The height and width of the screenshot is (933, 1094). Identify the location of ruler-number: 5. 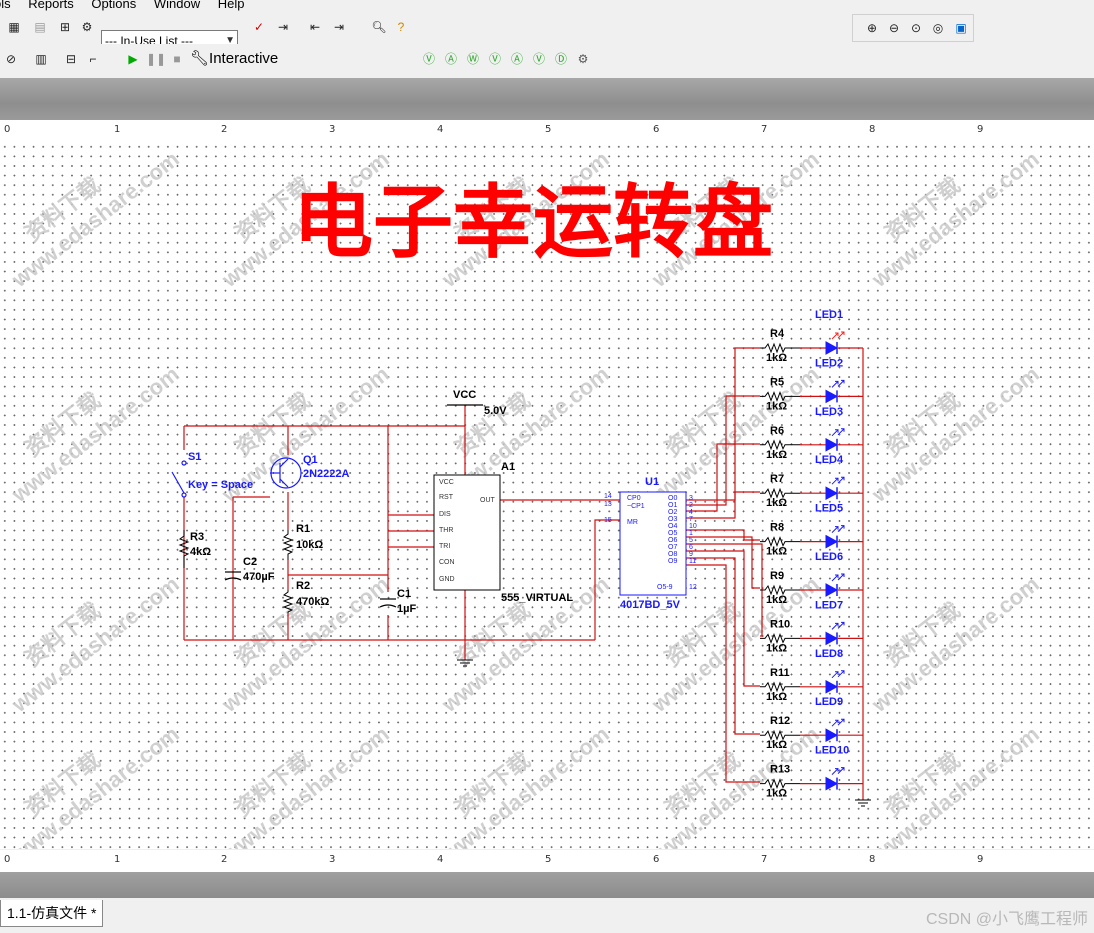
(548, 129).